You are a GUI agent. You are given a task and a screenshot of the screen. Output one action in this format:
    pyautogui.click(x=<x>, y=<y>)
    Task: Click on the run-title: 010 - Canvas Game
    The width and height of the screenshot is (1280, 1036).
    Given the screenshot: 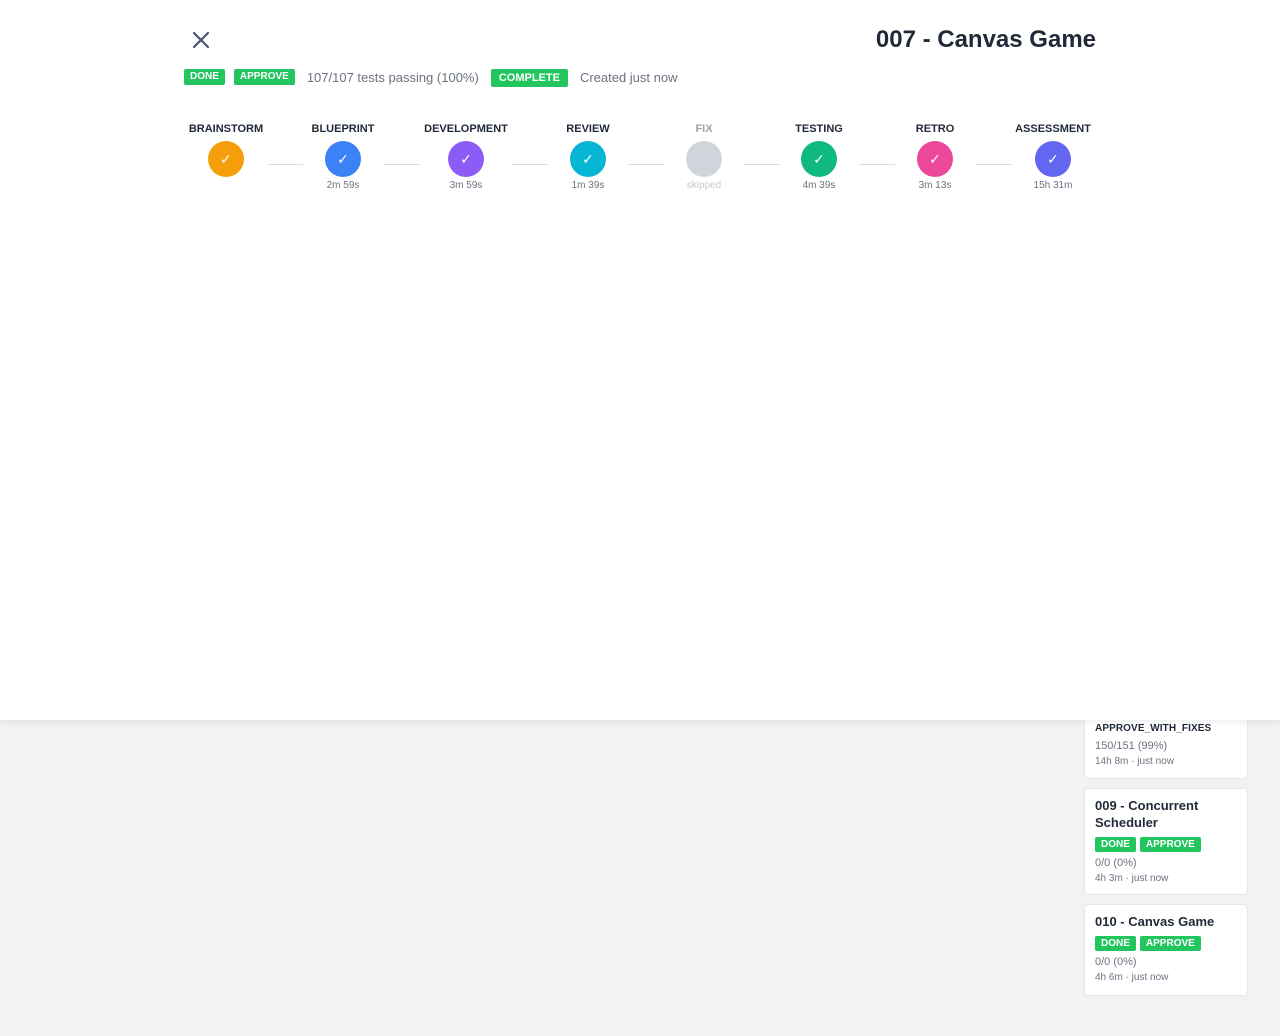 What is the action you would take?
    pyautogui.click(x=1155, y=921)
    